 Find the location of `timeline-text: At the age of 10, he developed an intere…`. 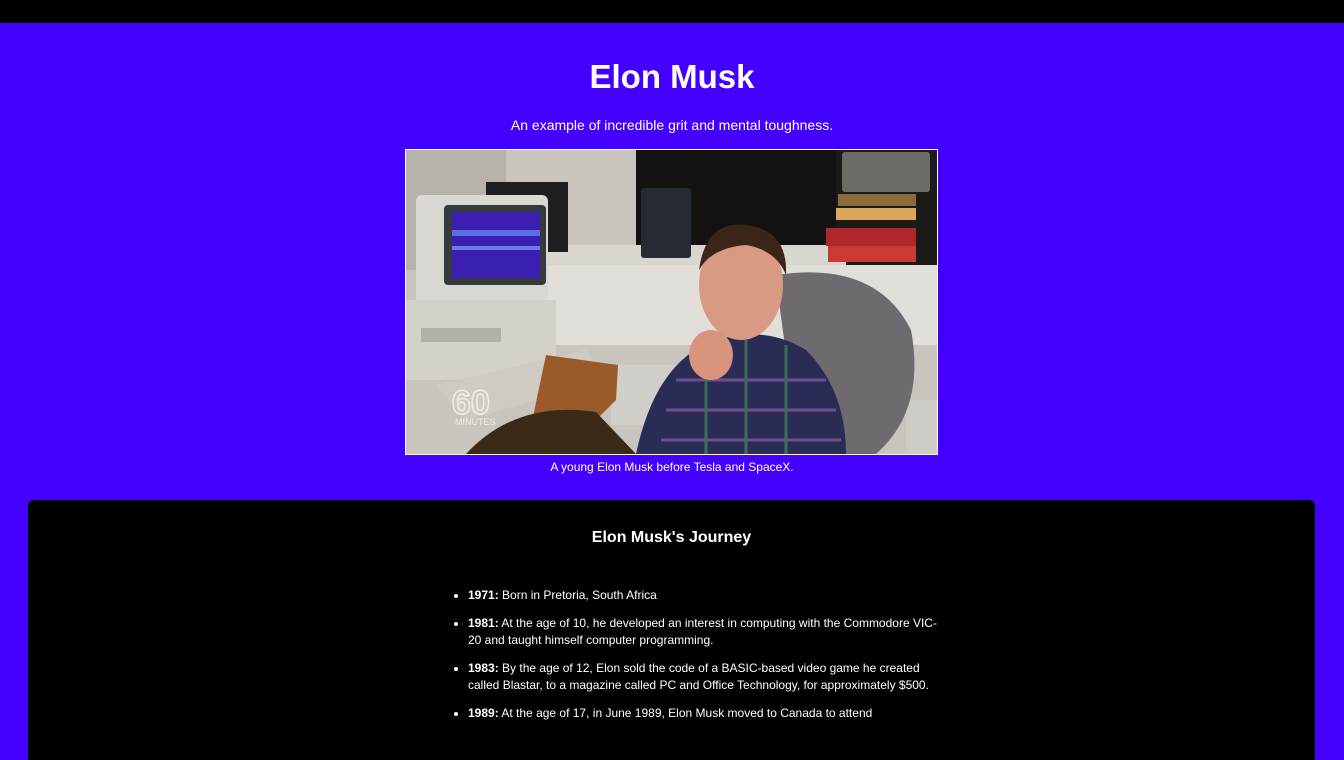

timeline-text: At the age of 10, he developed an intere… is located at coordinates (702, 631).